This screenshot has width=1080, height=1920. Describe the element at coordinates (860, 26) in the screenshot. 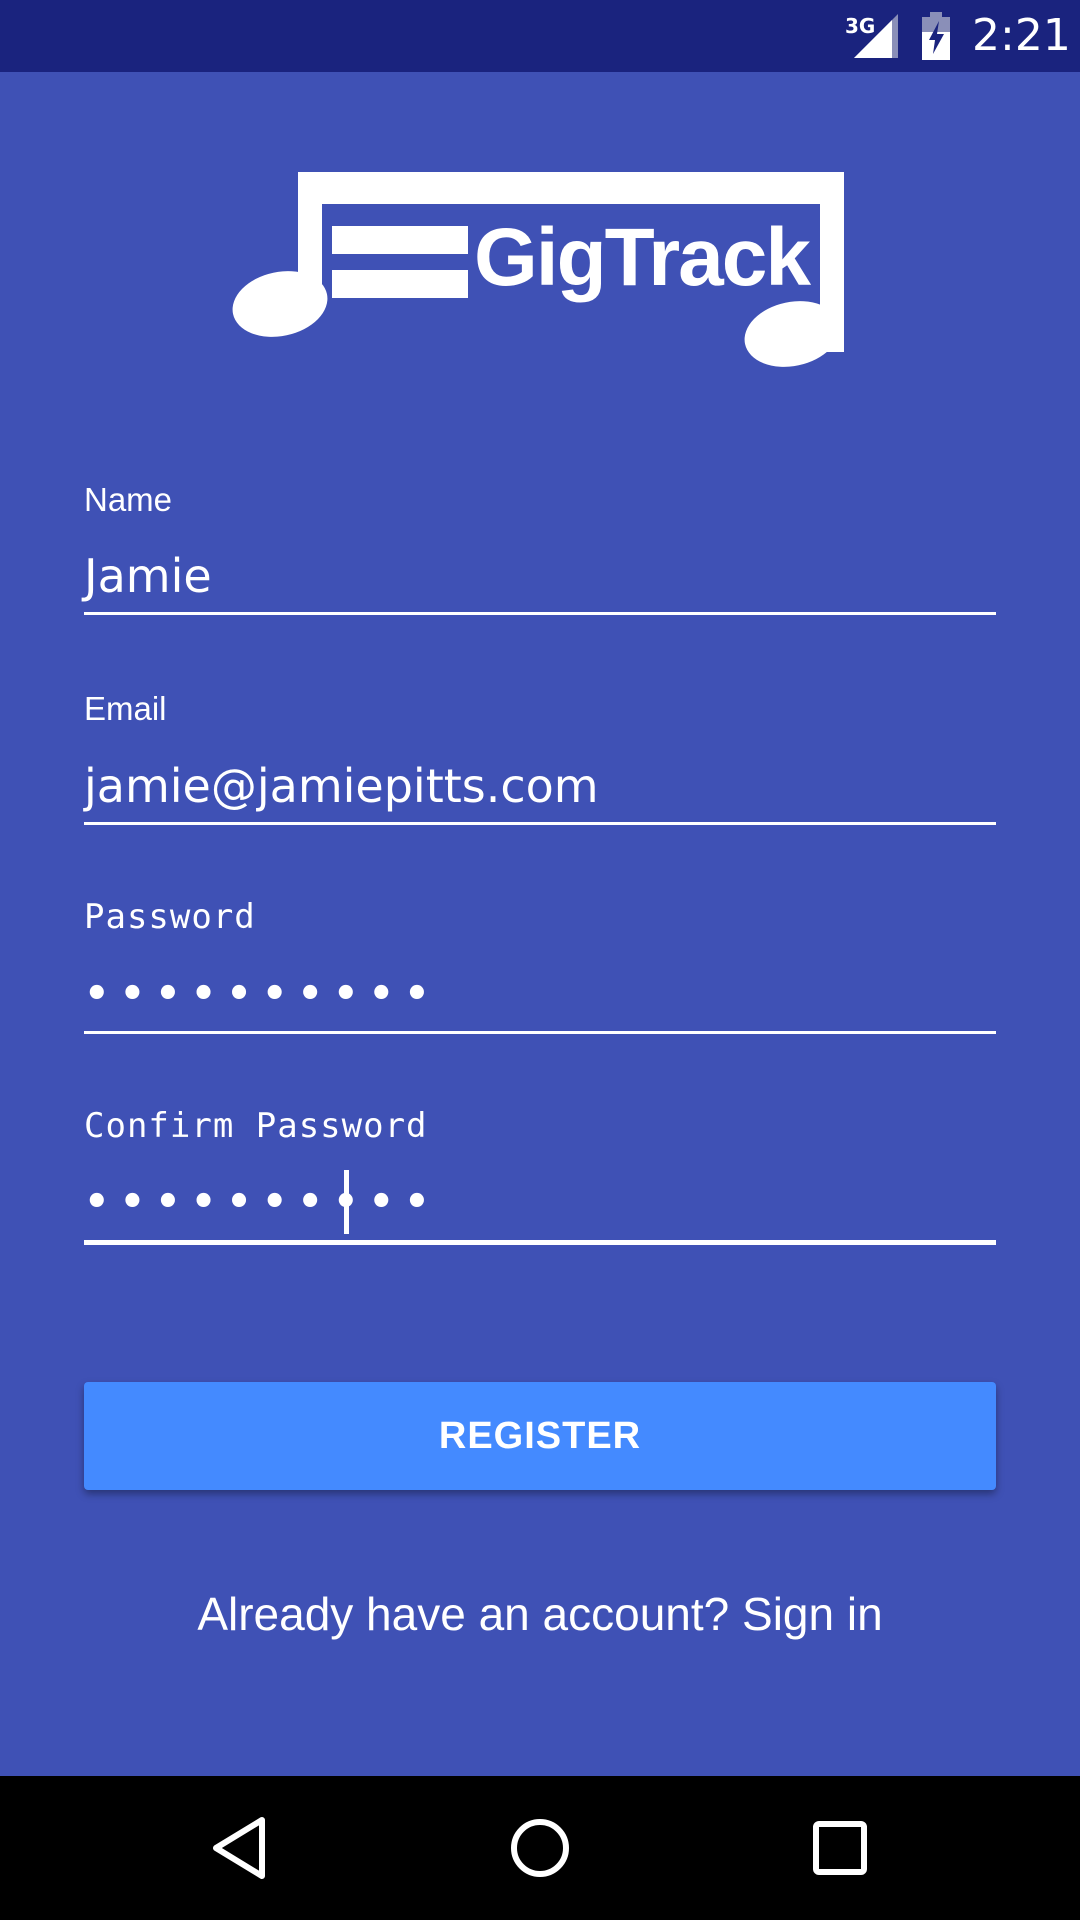

I see `network-type-label: 3G` at that location.